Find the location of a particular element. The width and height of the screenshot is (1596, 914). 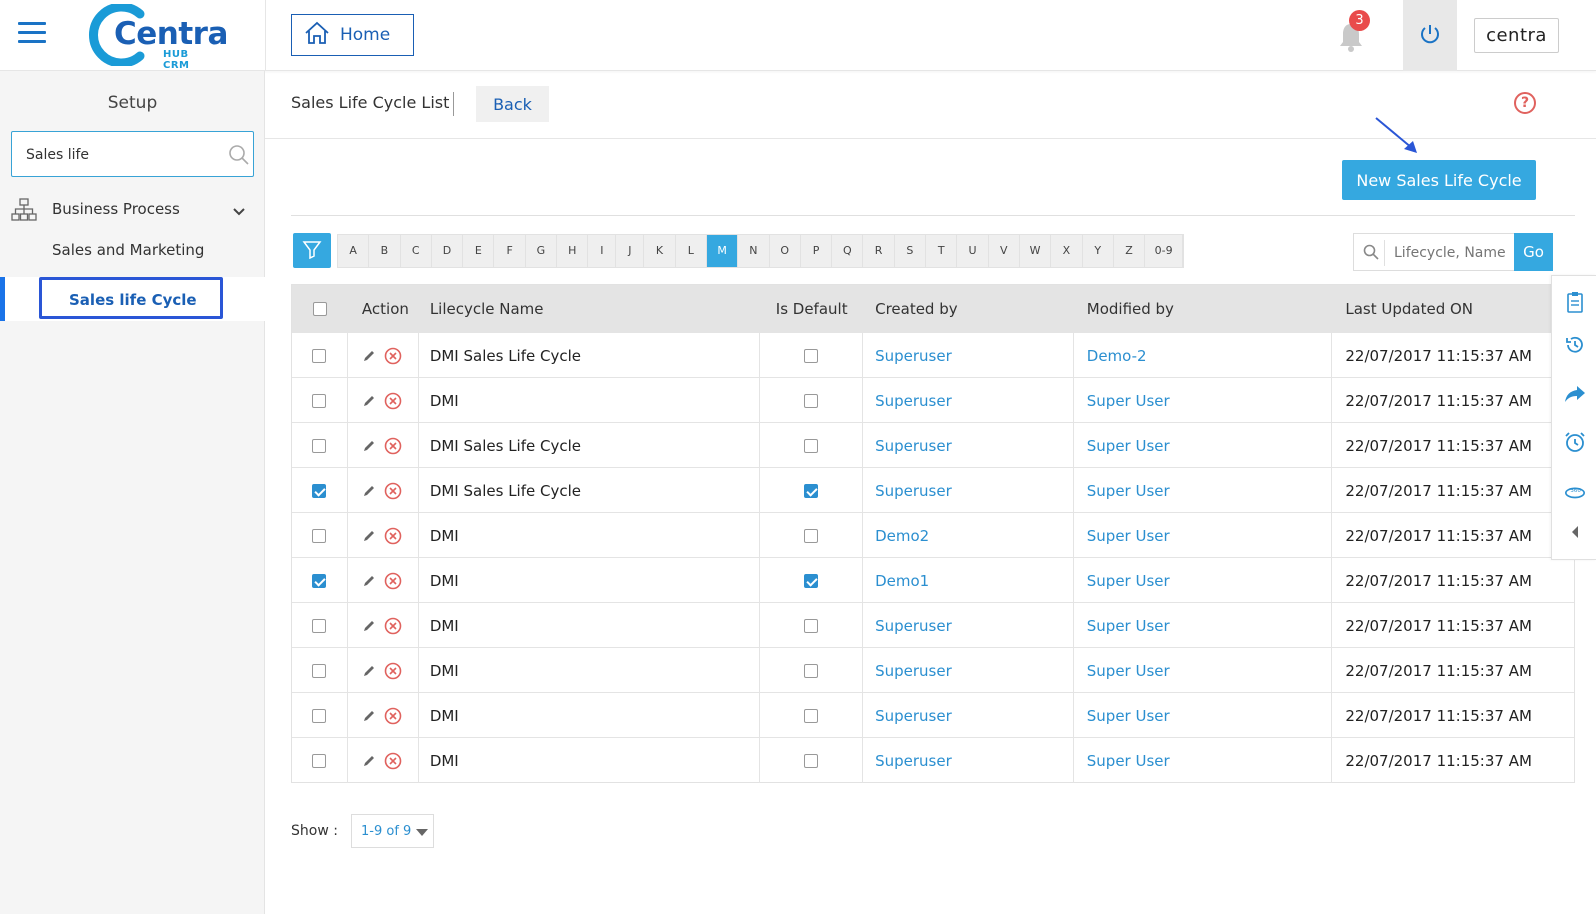

alpha-filter-b: B is located at coordinates (385, 251).